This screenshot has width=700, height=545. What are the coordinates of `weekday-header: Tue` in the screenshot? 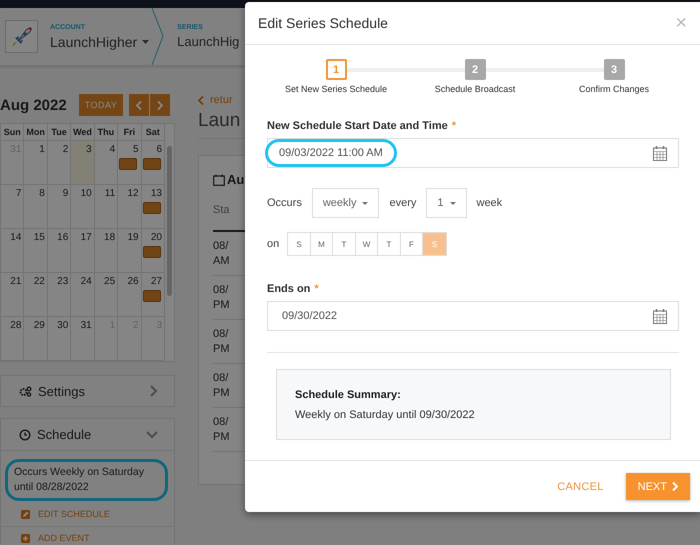 It's located at (60, 132).